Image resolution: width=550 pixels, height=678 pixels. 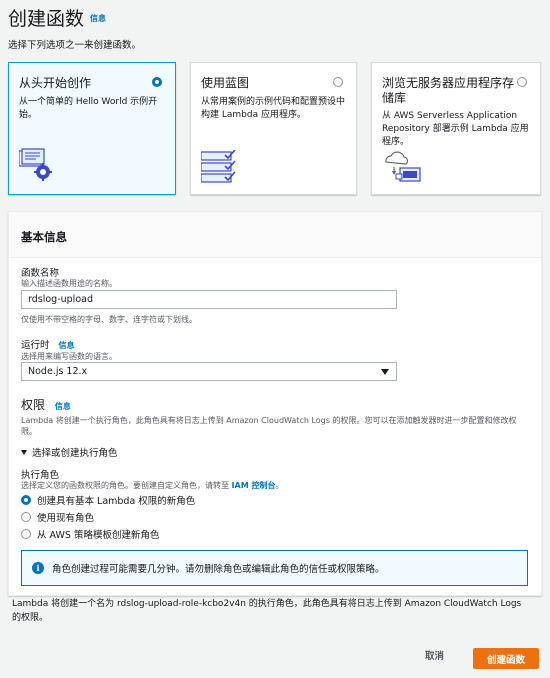 I want to click on panel-heading: 基本信息, so click(x=275, y=235).